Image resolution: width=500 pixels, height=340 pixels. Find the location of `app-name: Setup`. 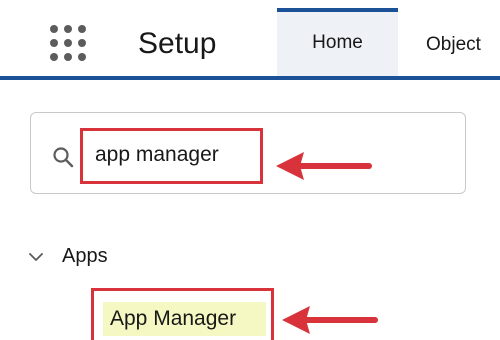

app-name: Setup is located at coordinates (177, 43).